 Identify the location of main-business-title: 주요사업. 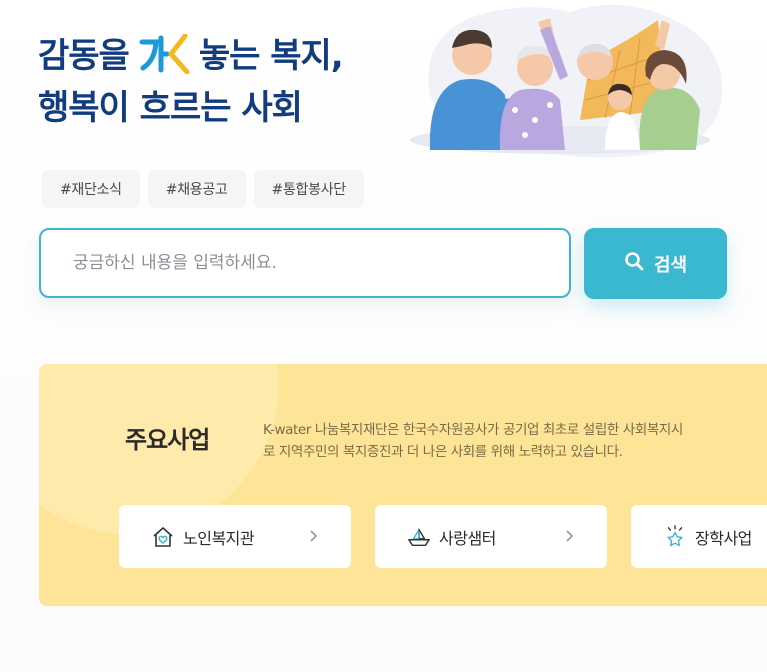
(167, 440).